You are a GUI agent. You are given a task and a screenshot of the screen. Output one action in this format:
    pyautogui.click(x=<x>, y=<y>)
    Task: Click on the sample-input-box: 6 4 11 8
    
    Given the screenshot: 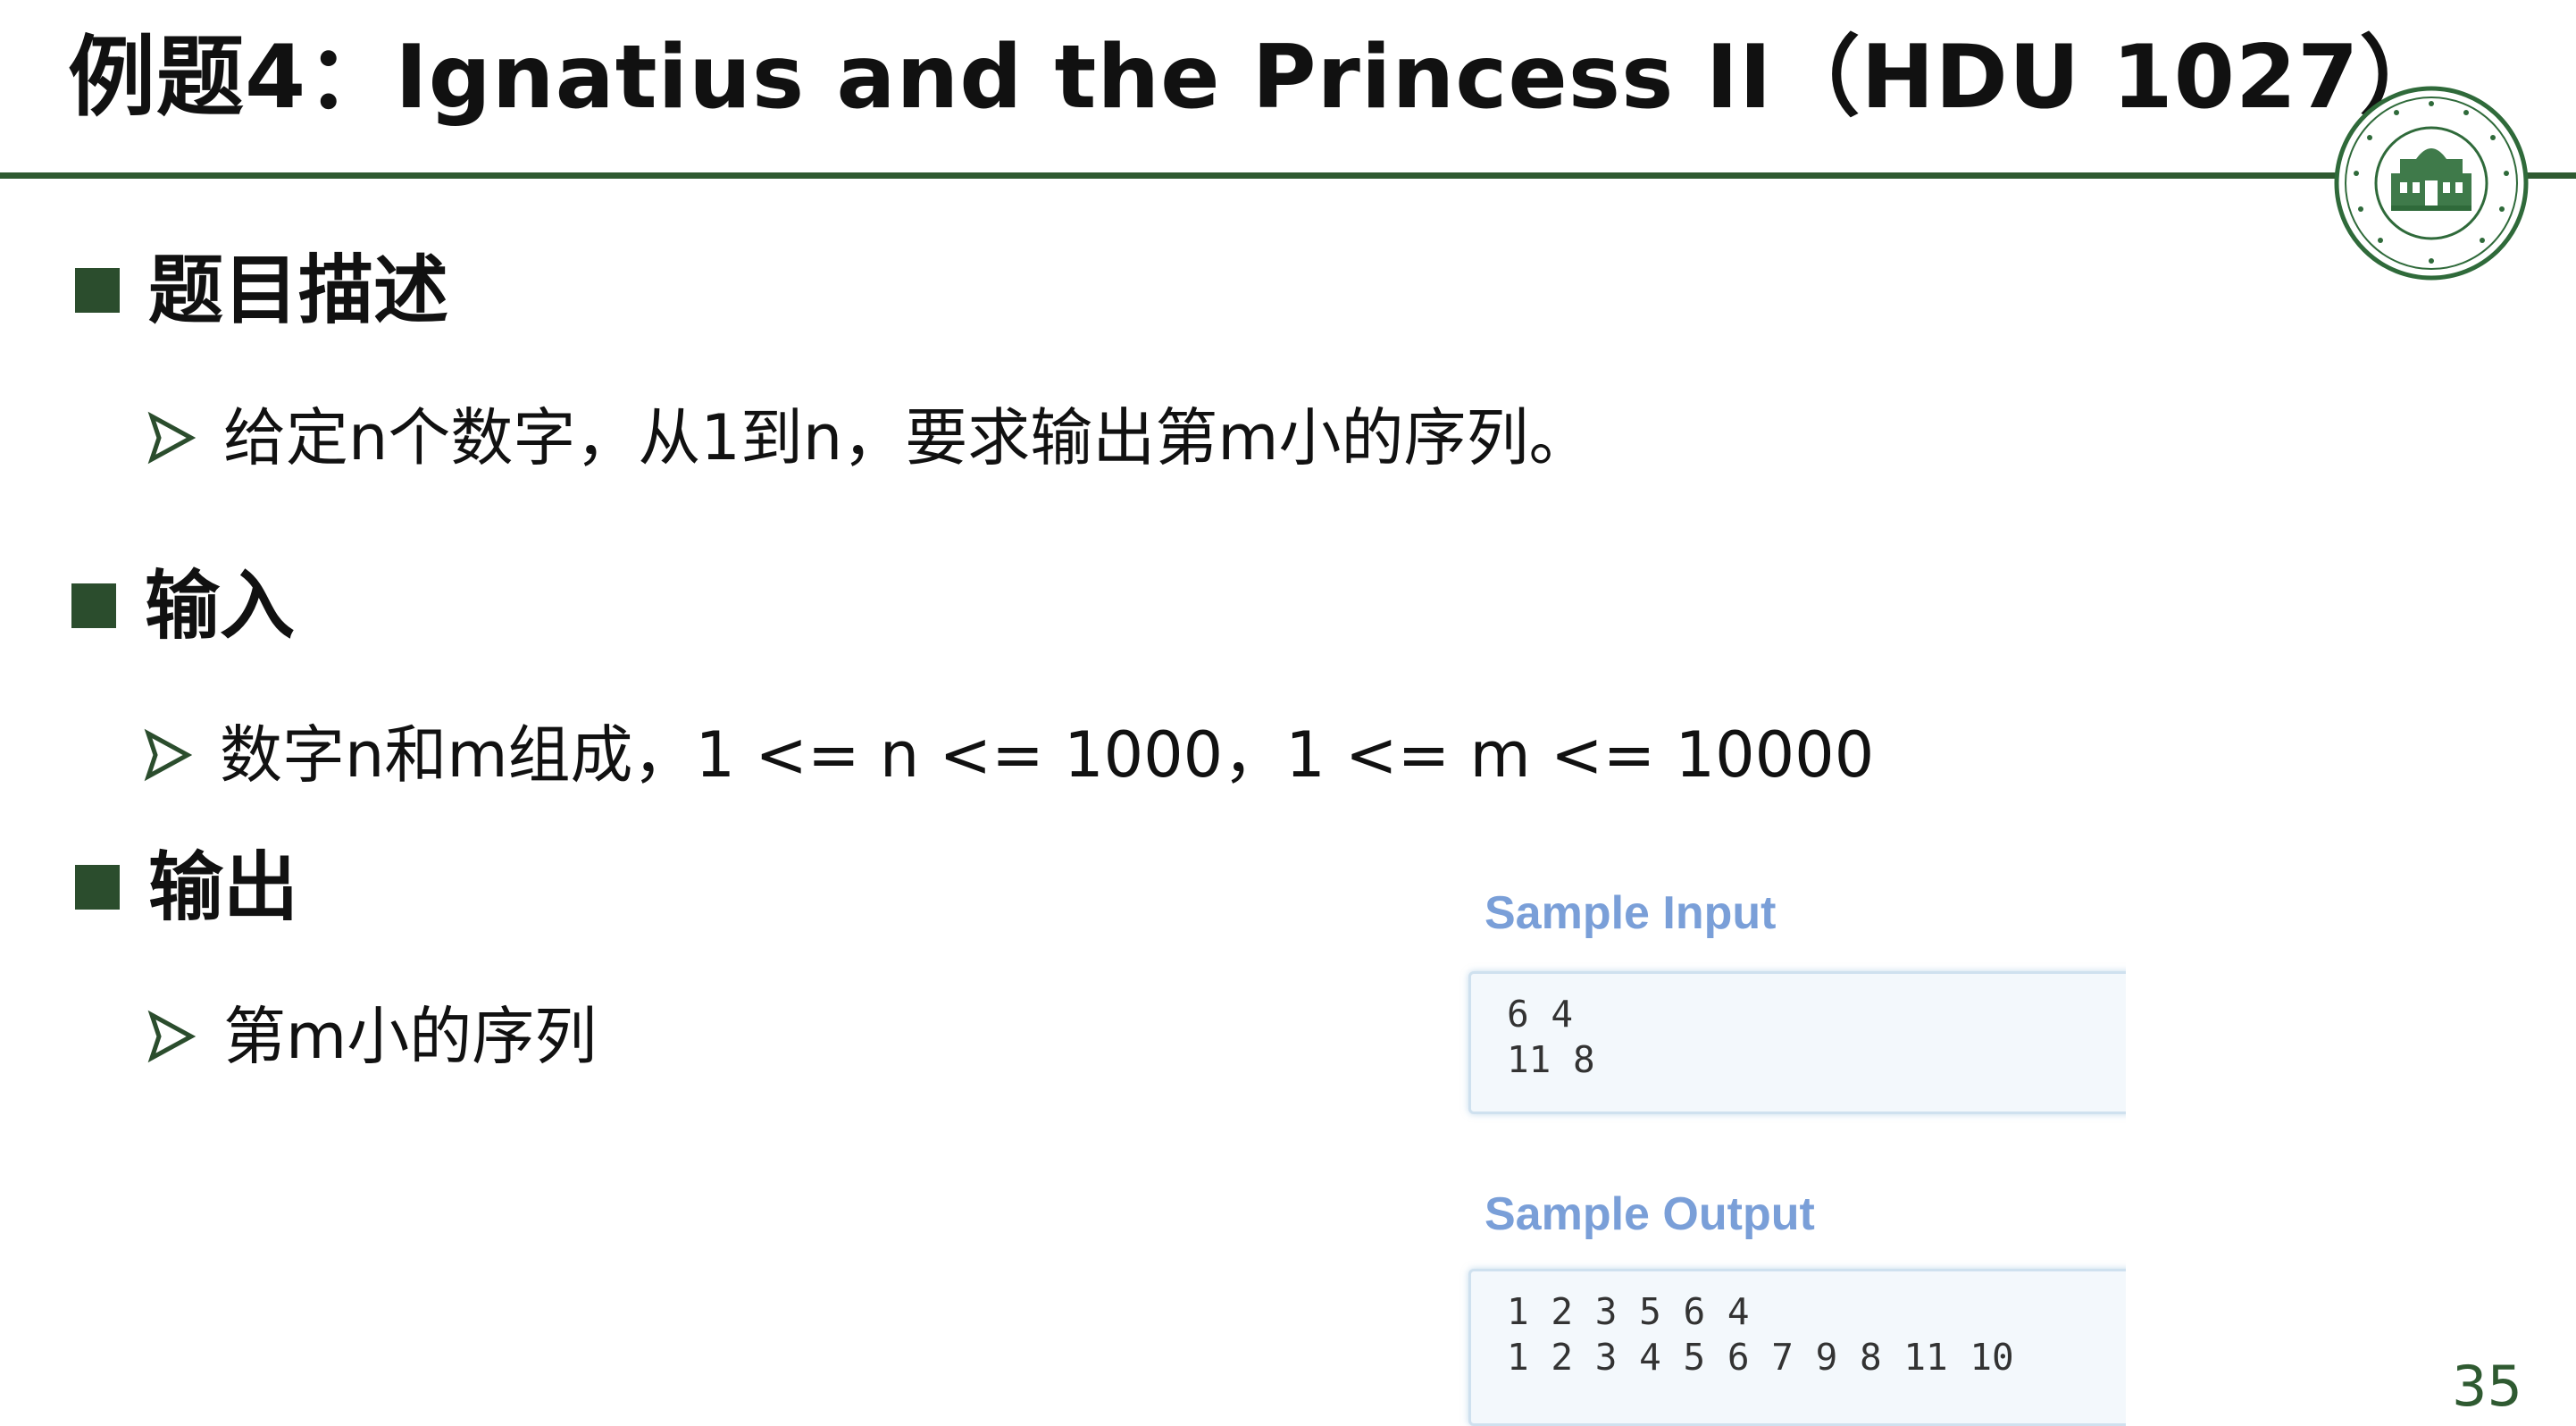 What is the action you would take?
    pyautogui.click(x=1797, y=1042)
    